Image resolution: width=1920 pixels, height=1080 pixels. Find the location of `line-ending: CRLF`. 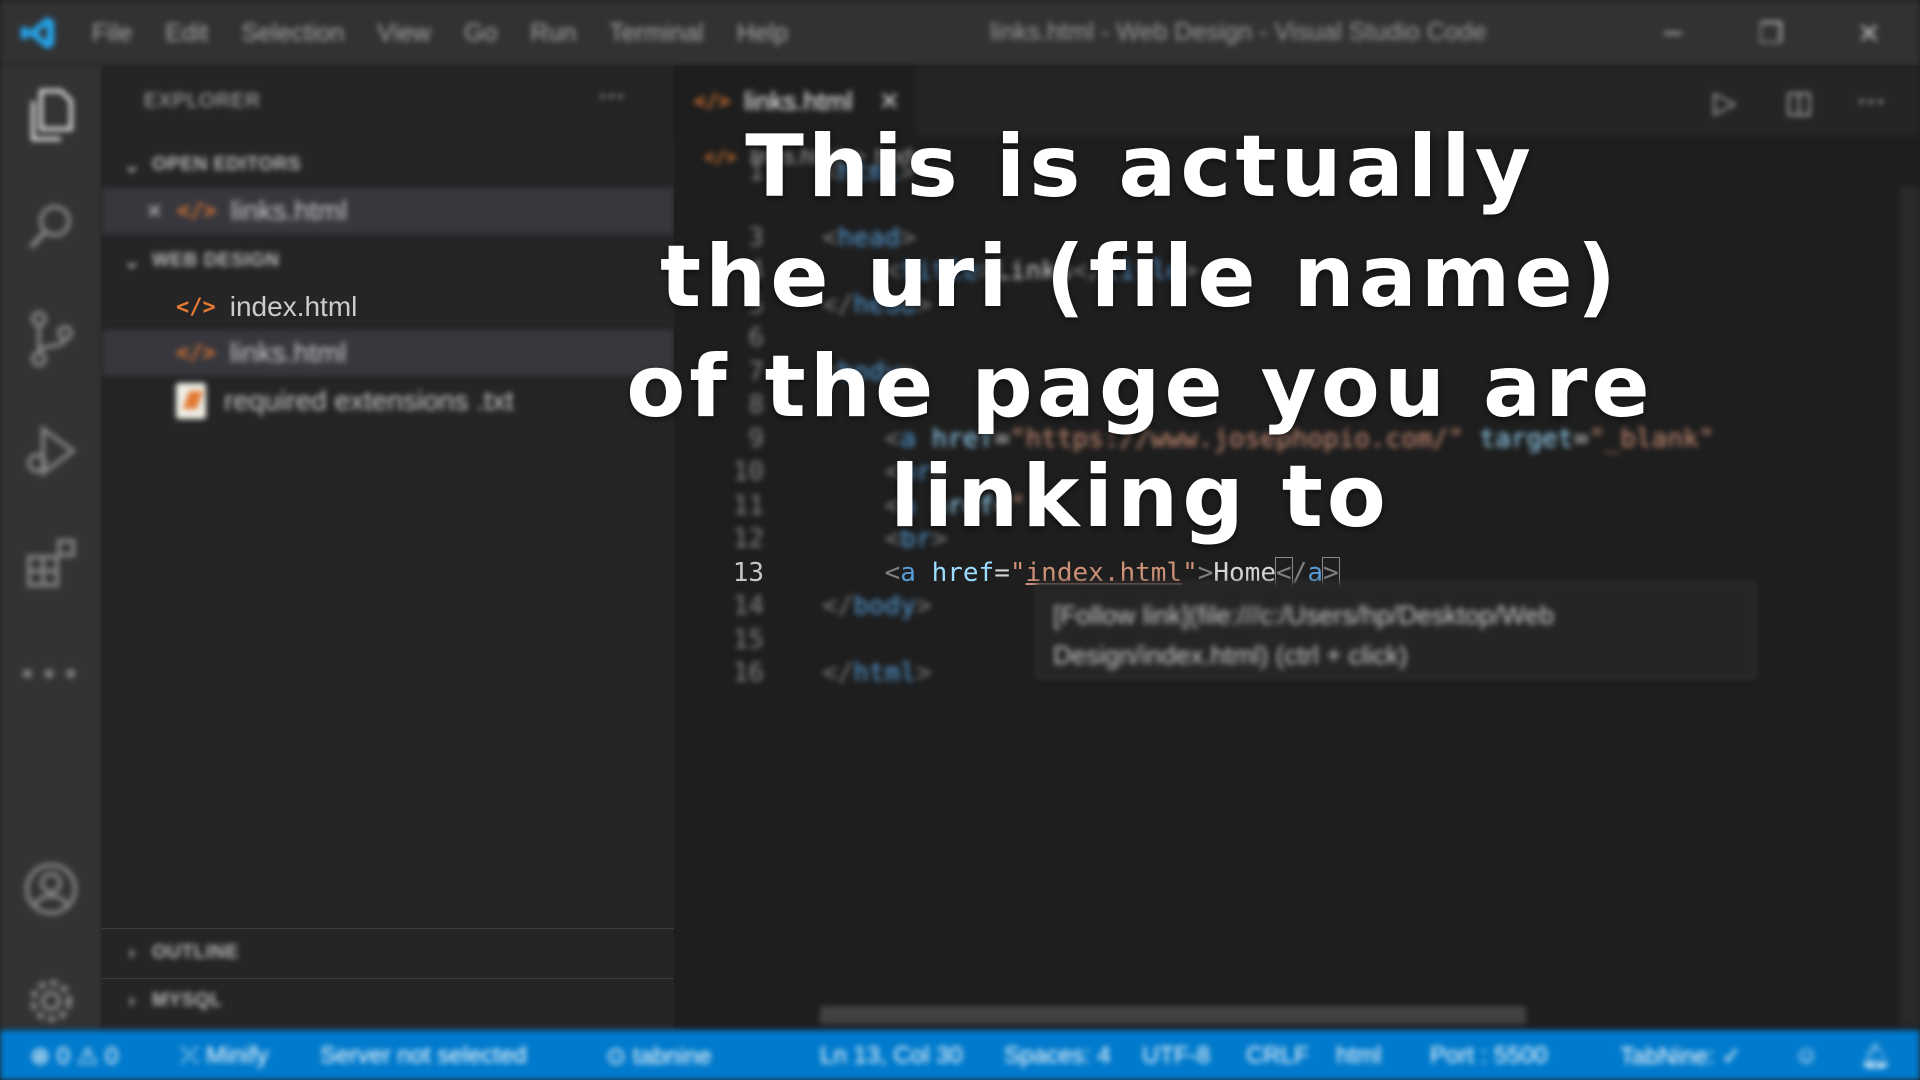

line-ending: CRLF is located at coordinates (1277, 1056).